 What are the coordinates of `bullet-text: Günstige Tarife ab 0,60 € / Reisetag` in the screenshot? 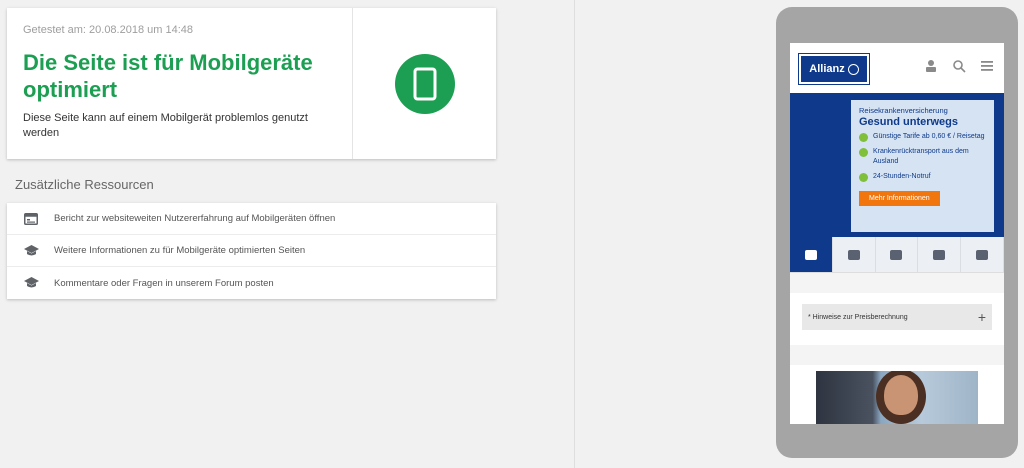 It's located at (929, 136).